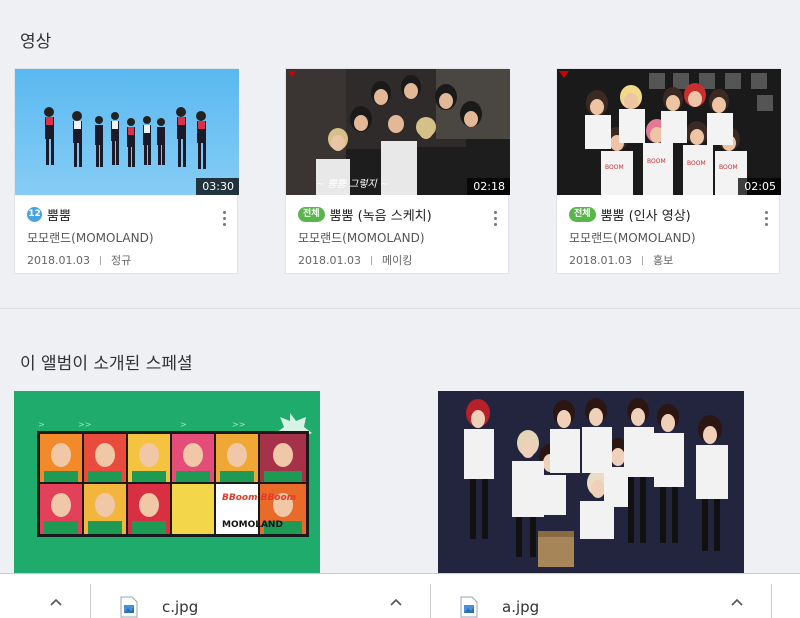 The height and width of the screenshot is (618, 800). I want to click on download-item: a.jpg, so click(499, 607).